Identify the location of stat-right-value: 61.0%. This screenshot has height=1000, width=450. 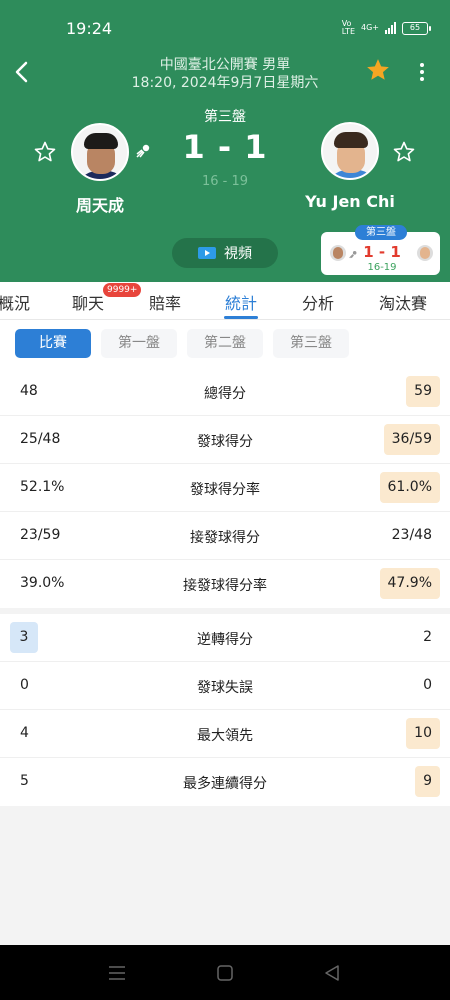
(409, 487).